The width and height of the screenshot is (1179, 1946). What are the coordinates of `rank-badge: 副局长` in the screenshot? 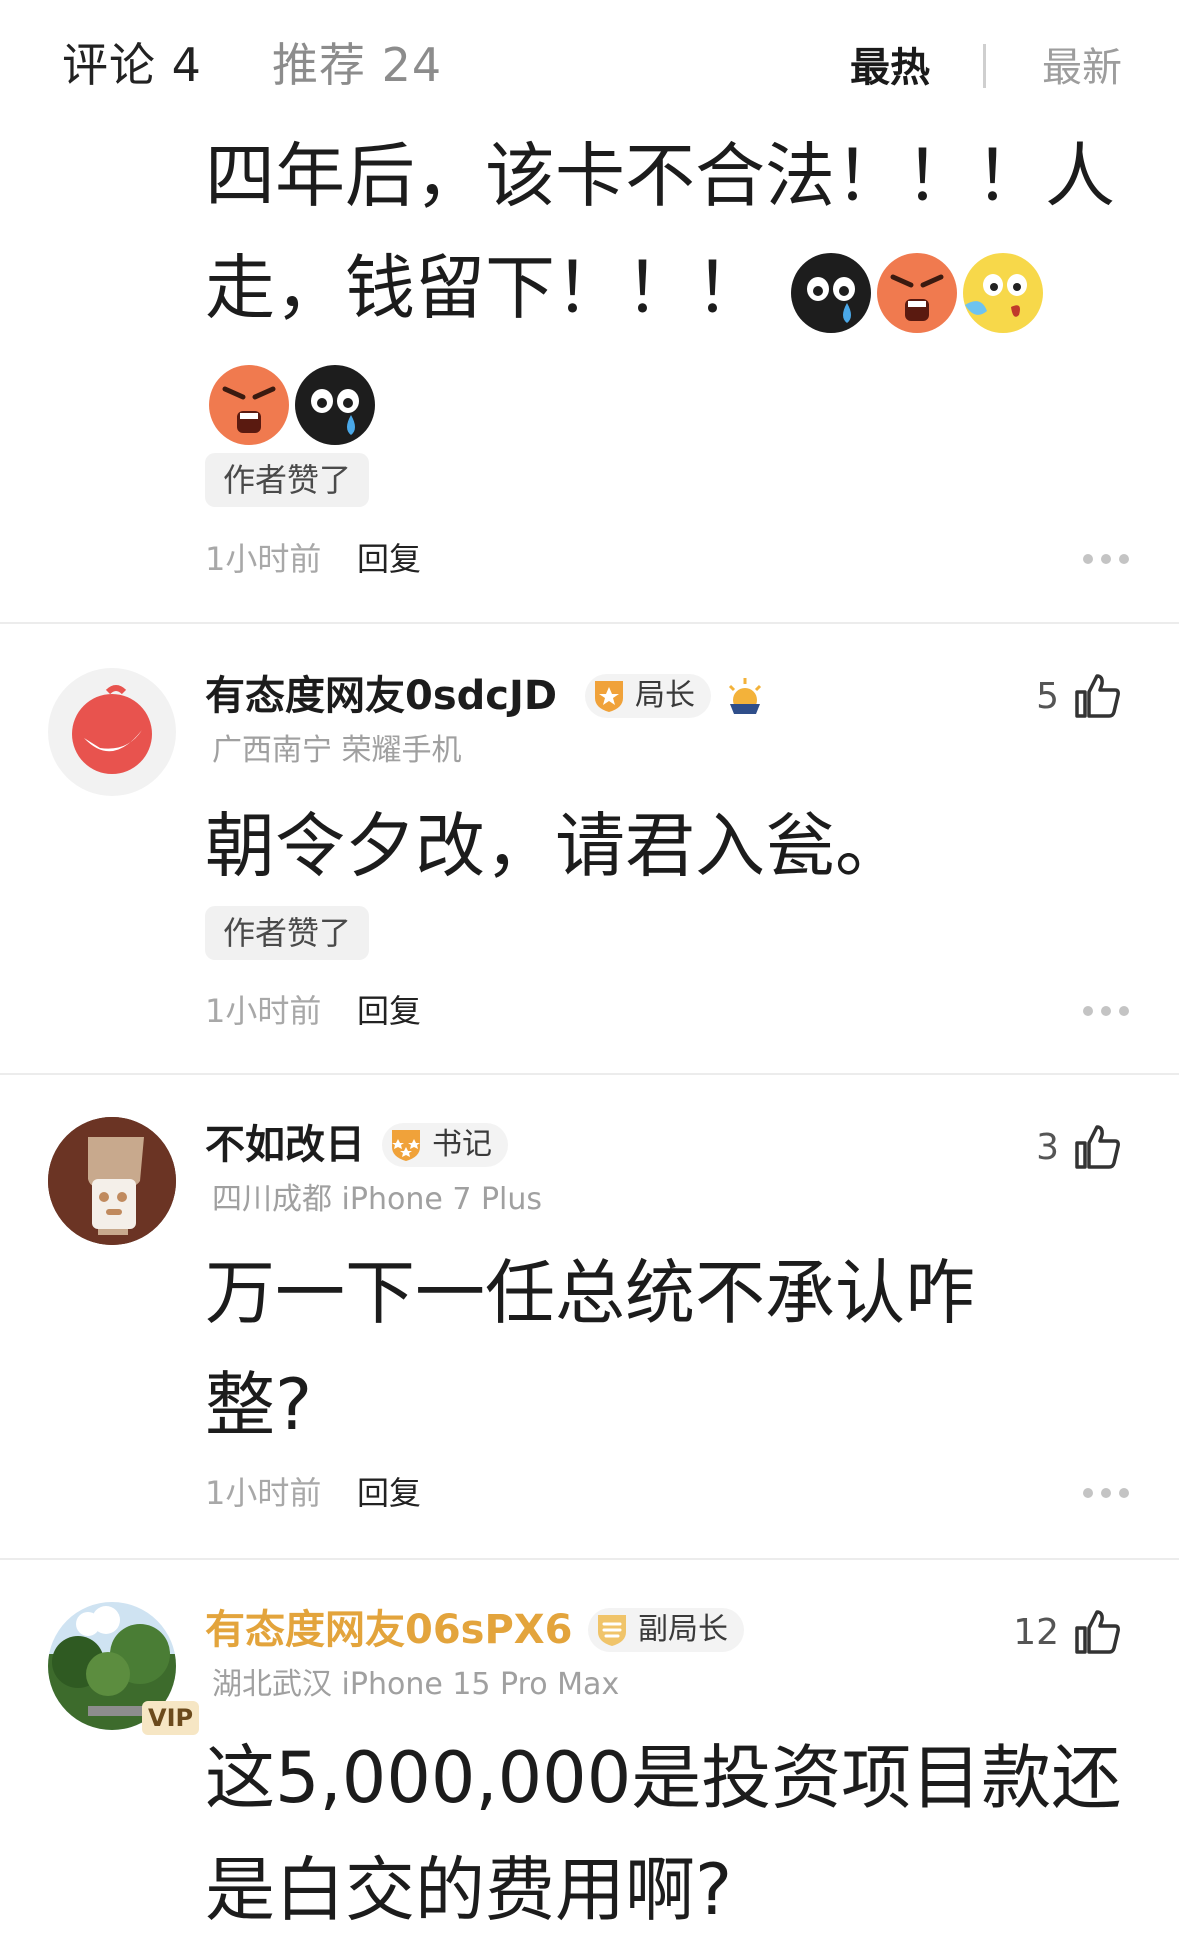 It's located at (666, 1630).